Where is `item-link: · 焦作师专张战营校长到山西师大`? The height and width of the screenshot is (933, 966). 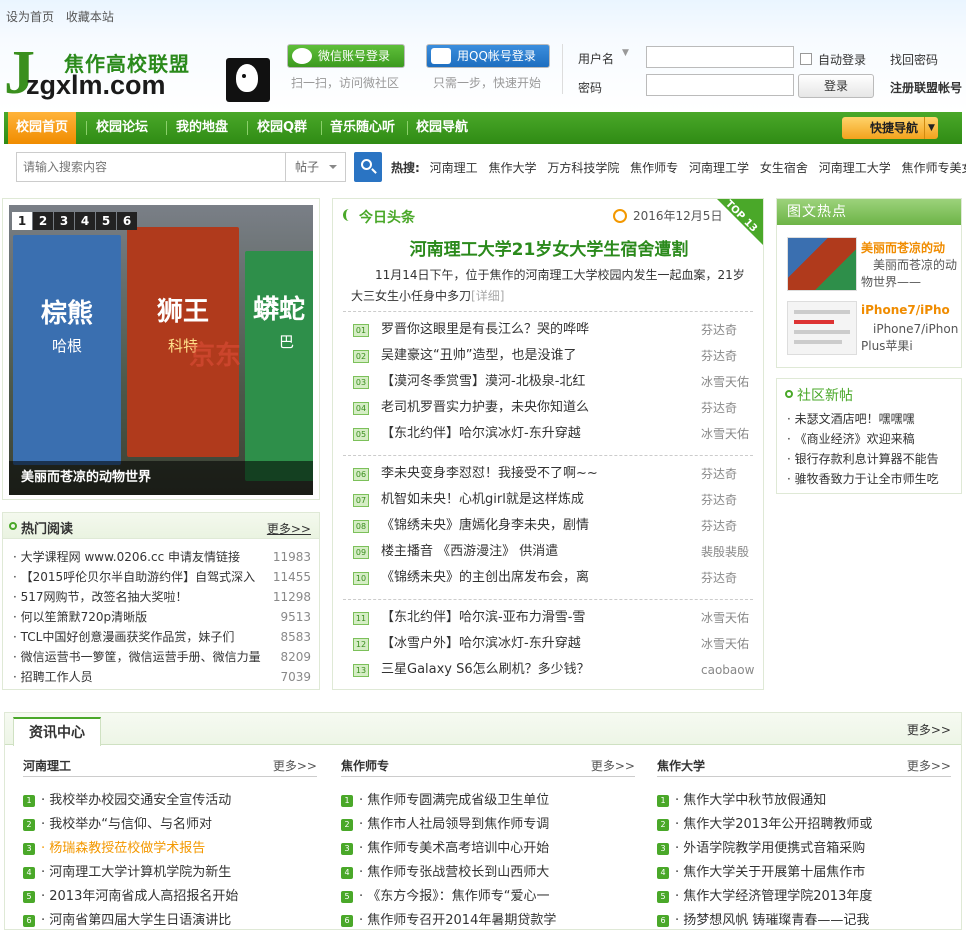 item-link: · 焦作师专张战营校长到山西师大 is located at coordinates (494, 873).